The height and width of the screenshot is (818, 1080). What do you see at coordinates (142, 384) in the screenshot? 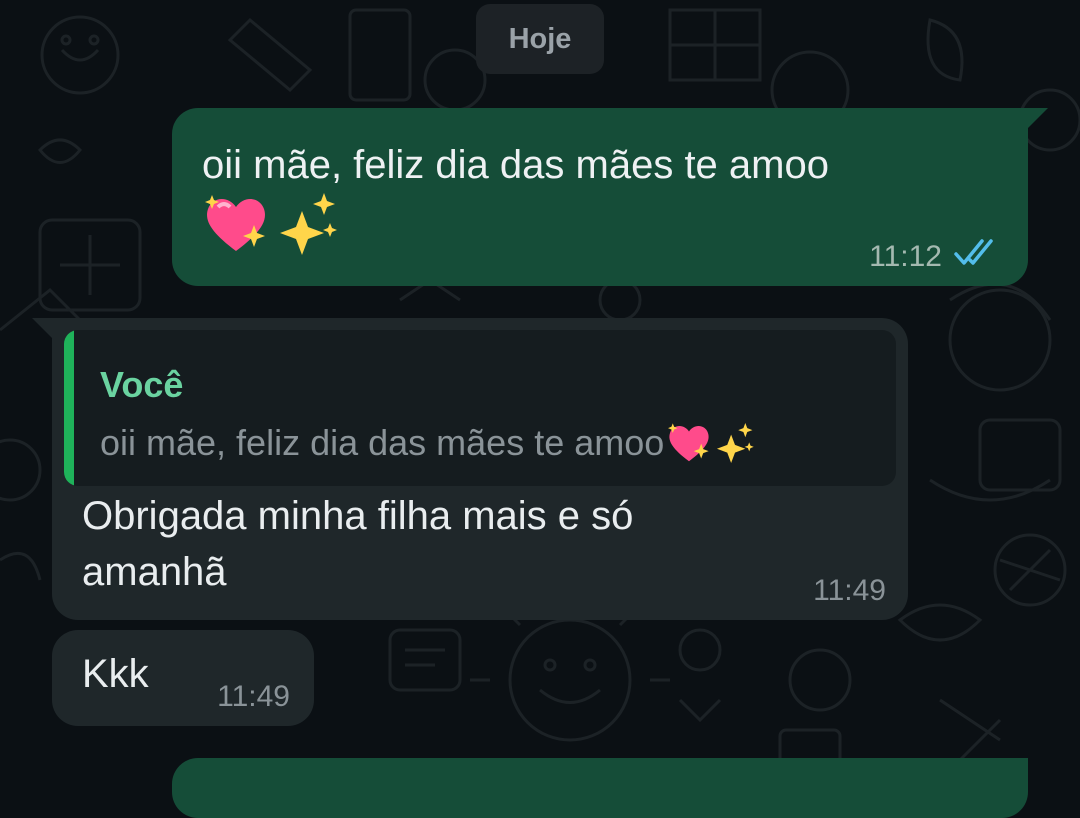
I see `quote-author: Você` at bounding box center [142, 384].